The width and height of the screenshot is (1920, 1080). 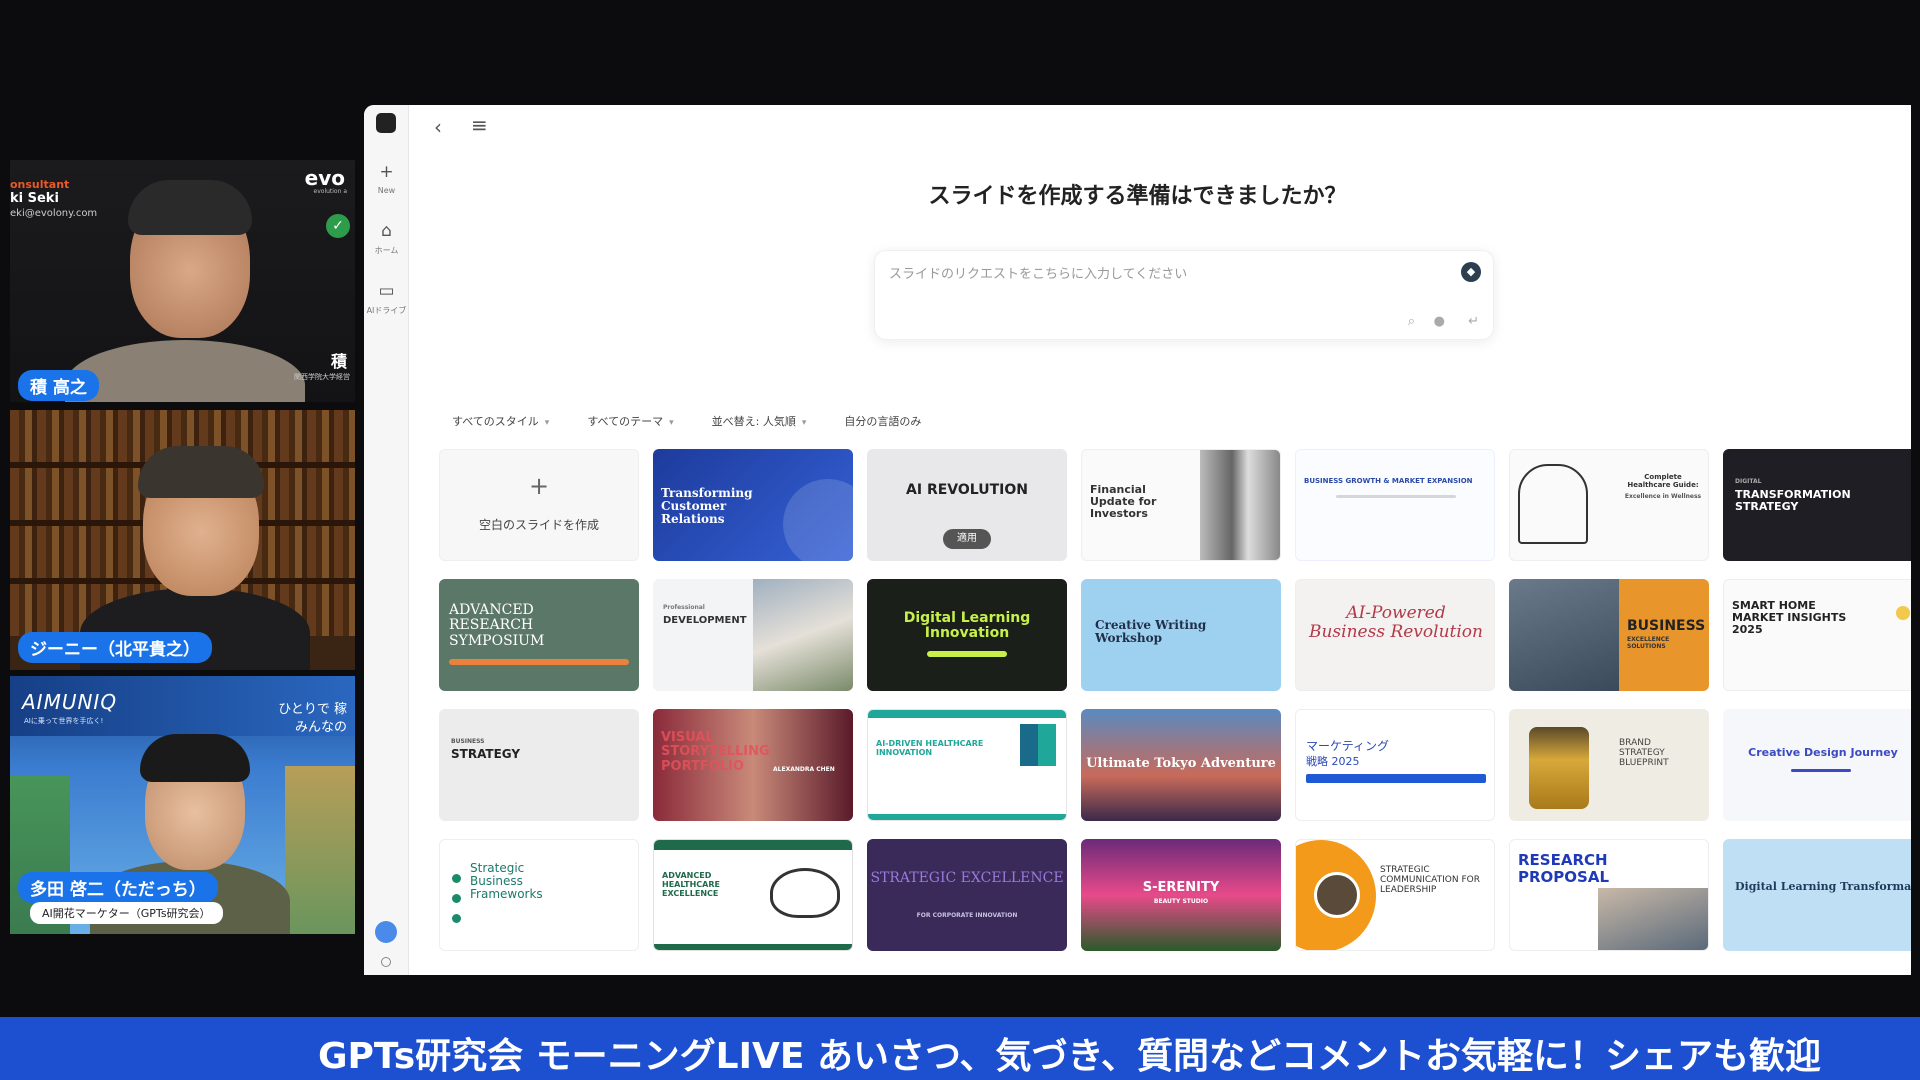 I want to click on template-kicker: Professional, so click(x=684, y=607).